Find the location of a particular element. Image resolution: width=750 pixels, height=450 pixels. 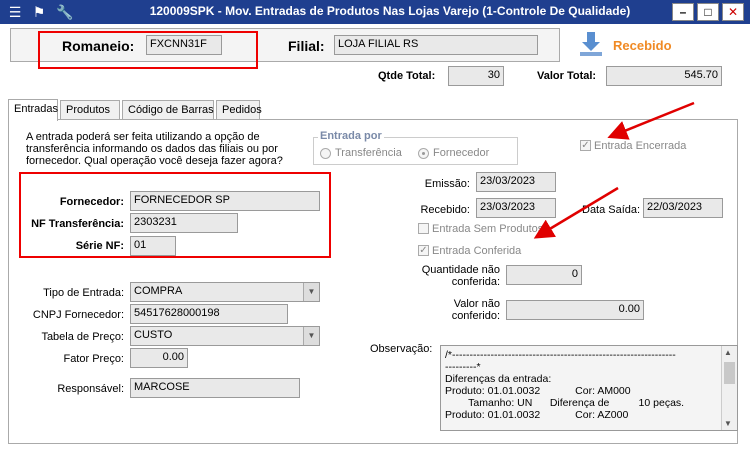

radio-transferencia is located at coordinates (325, 153).